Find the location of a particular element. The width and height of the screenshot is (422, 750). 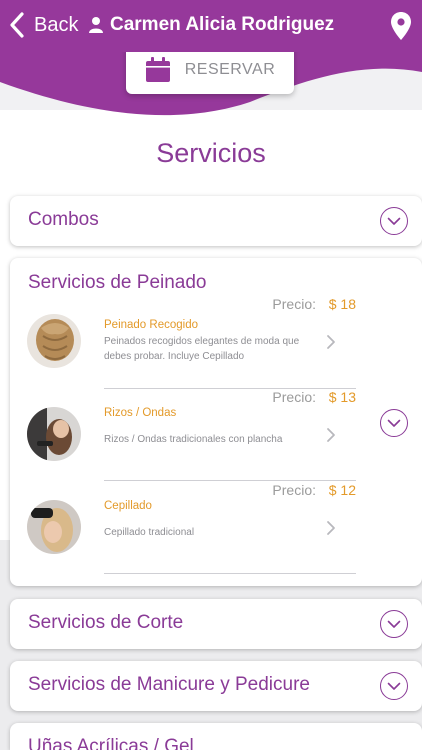

service-description: Rizos / Ondas tradicionales con plancha is located at coordinates (193, 439).